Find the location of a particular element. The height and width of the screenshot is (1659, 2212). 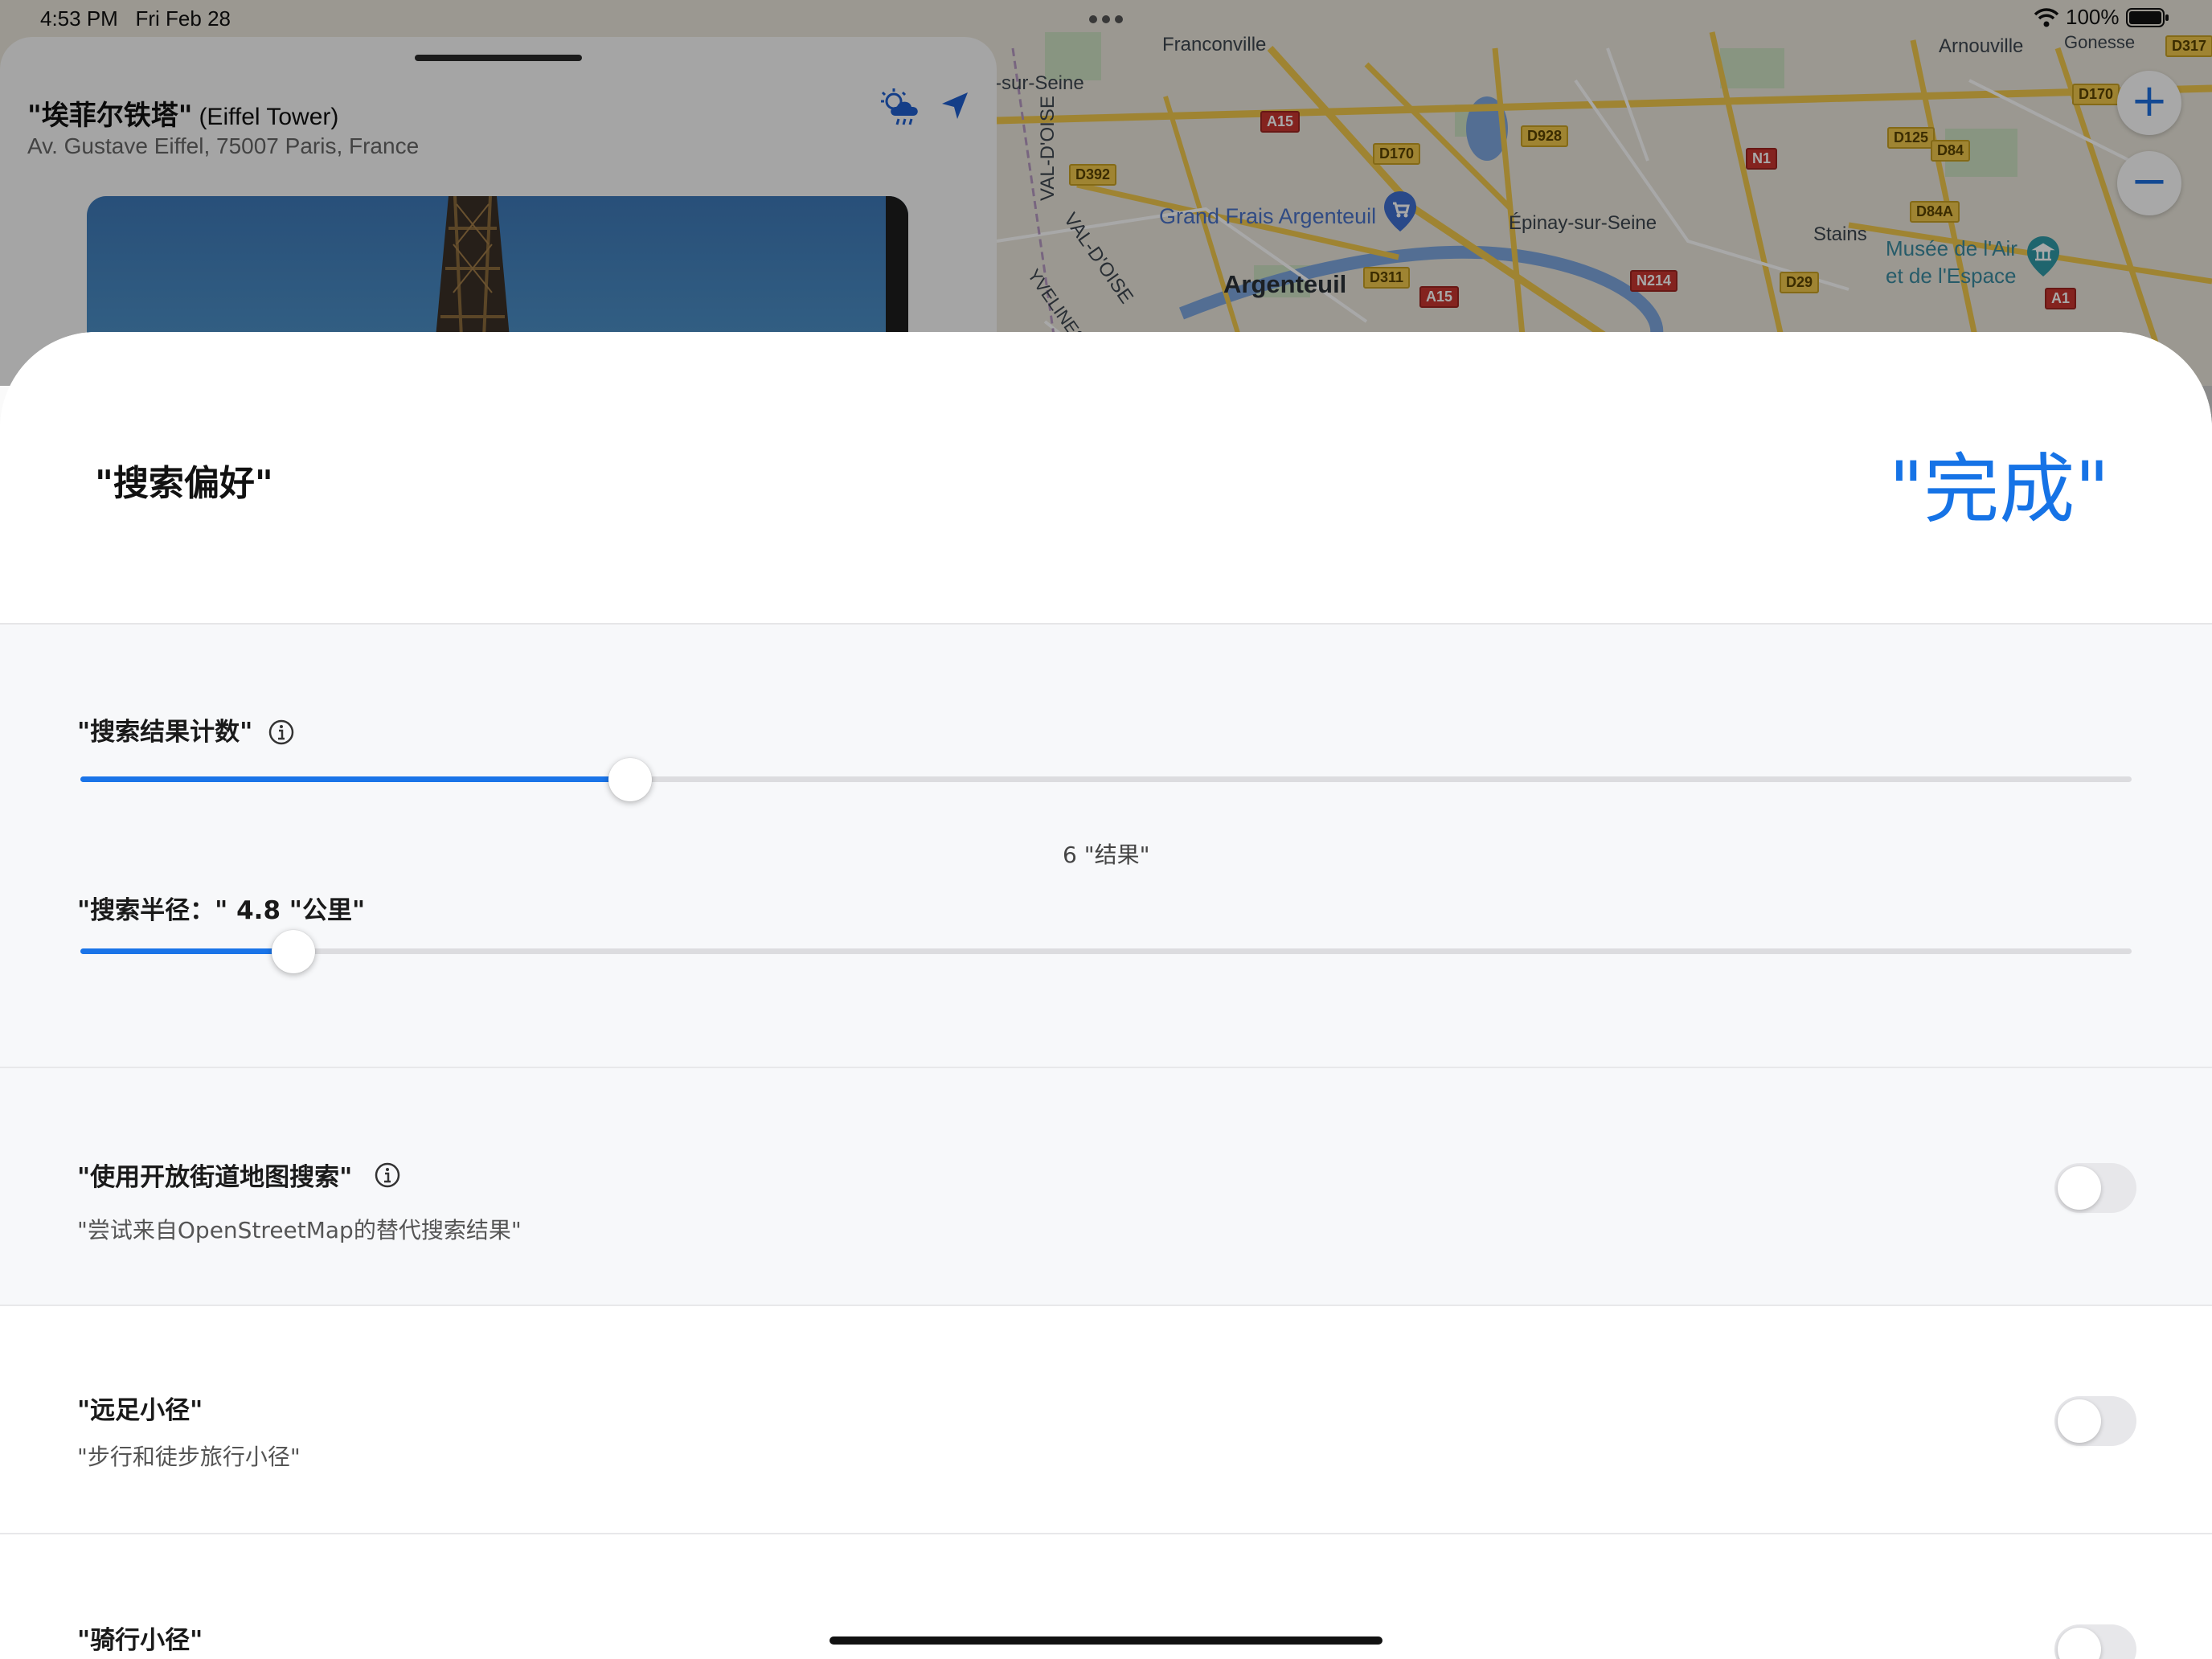

hiking-toggle is located at coordinates (2095, 1421).